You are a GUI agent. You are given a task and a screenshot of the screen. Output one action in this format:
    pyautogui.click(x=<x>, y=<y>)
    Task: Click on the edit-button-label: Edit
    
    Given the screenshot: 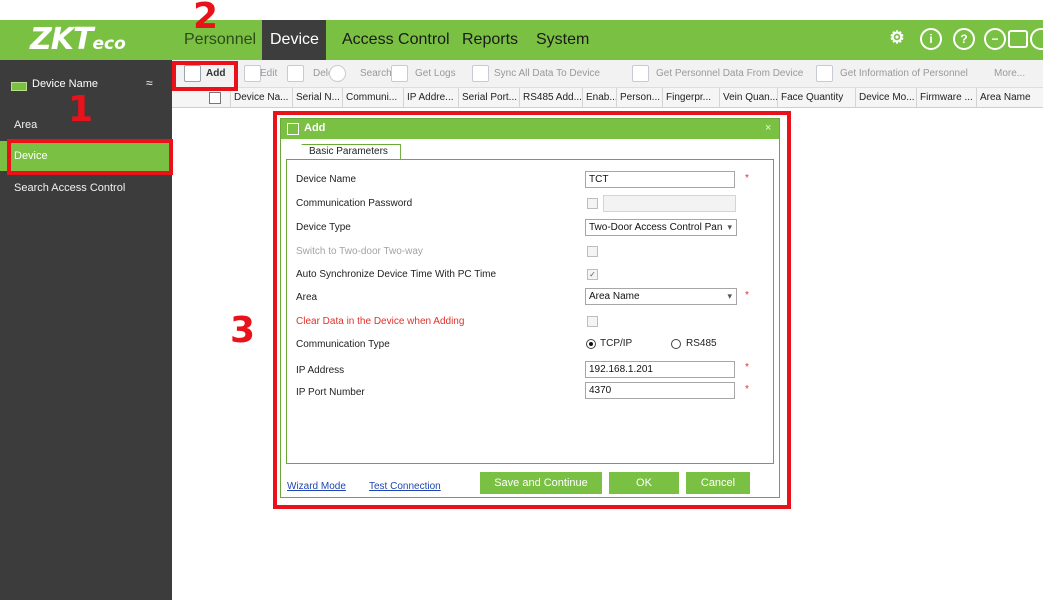 What is the action you would take?
    pyautogui.click(x=269, y=73)
    